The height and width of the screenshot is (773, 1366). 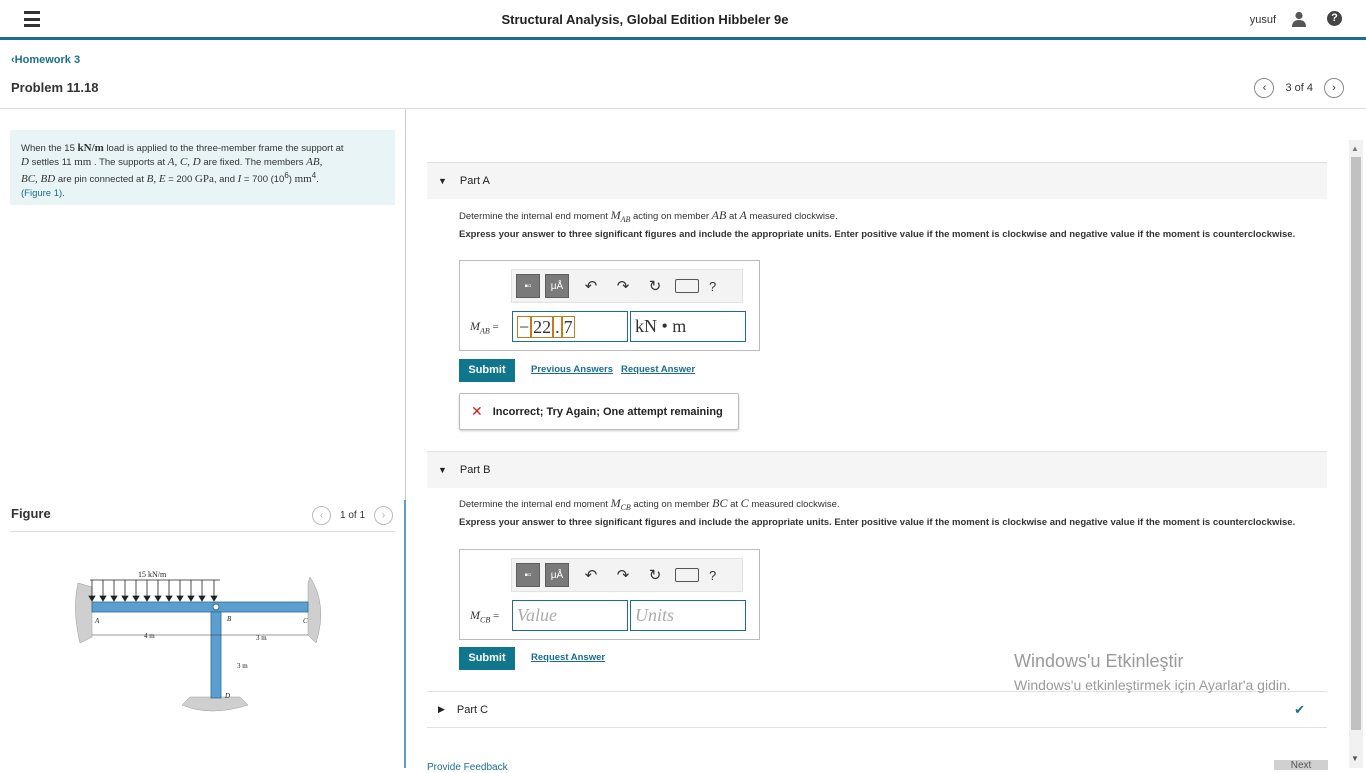 What do you see at coordinates (55, 87) in the screenshot?
I see `problem-title: Problem 11.18` at bounding box center [55, 87].